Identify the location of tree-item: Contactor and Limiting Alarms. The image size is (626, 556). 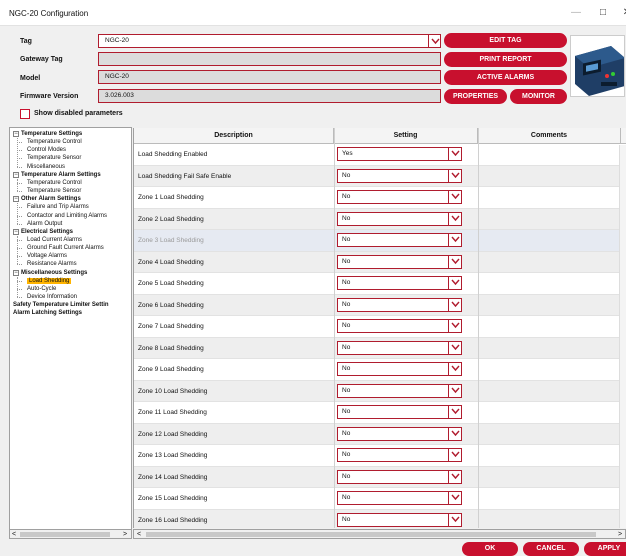
(67, 216).